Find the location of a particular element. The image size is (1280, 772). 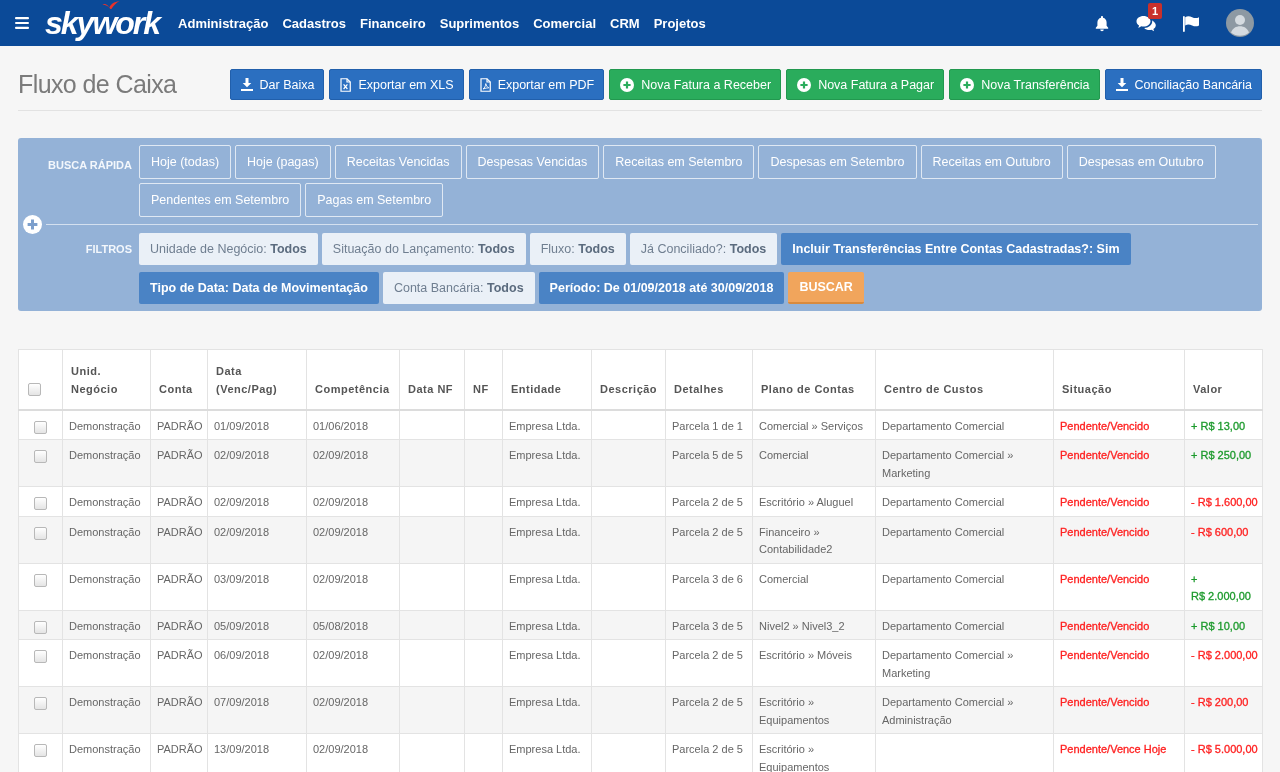

filter-chip: Situação do Lançamento: Todos is located at coordinates (423, 249).